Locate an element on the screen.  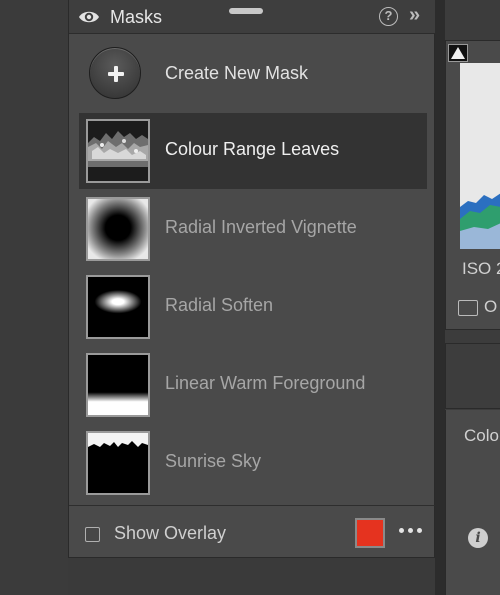
tools-strip is located at coordinates (472, 376).